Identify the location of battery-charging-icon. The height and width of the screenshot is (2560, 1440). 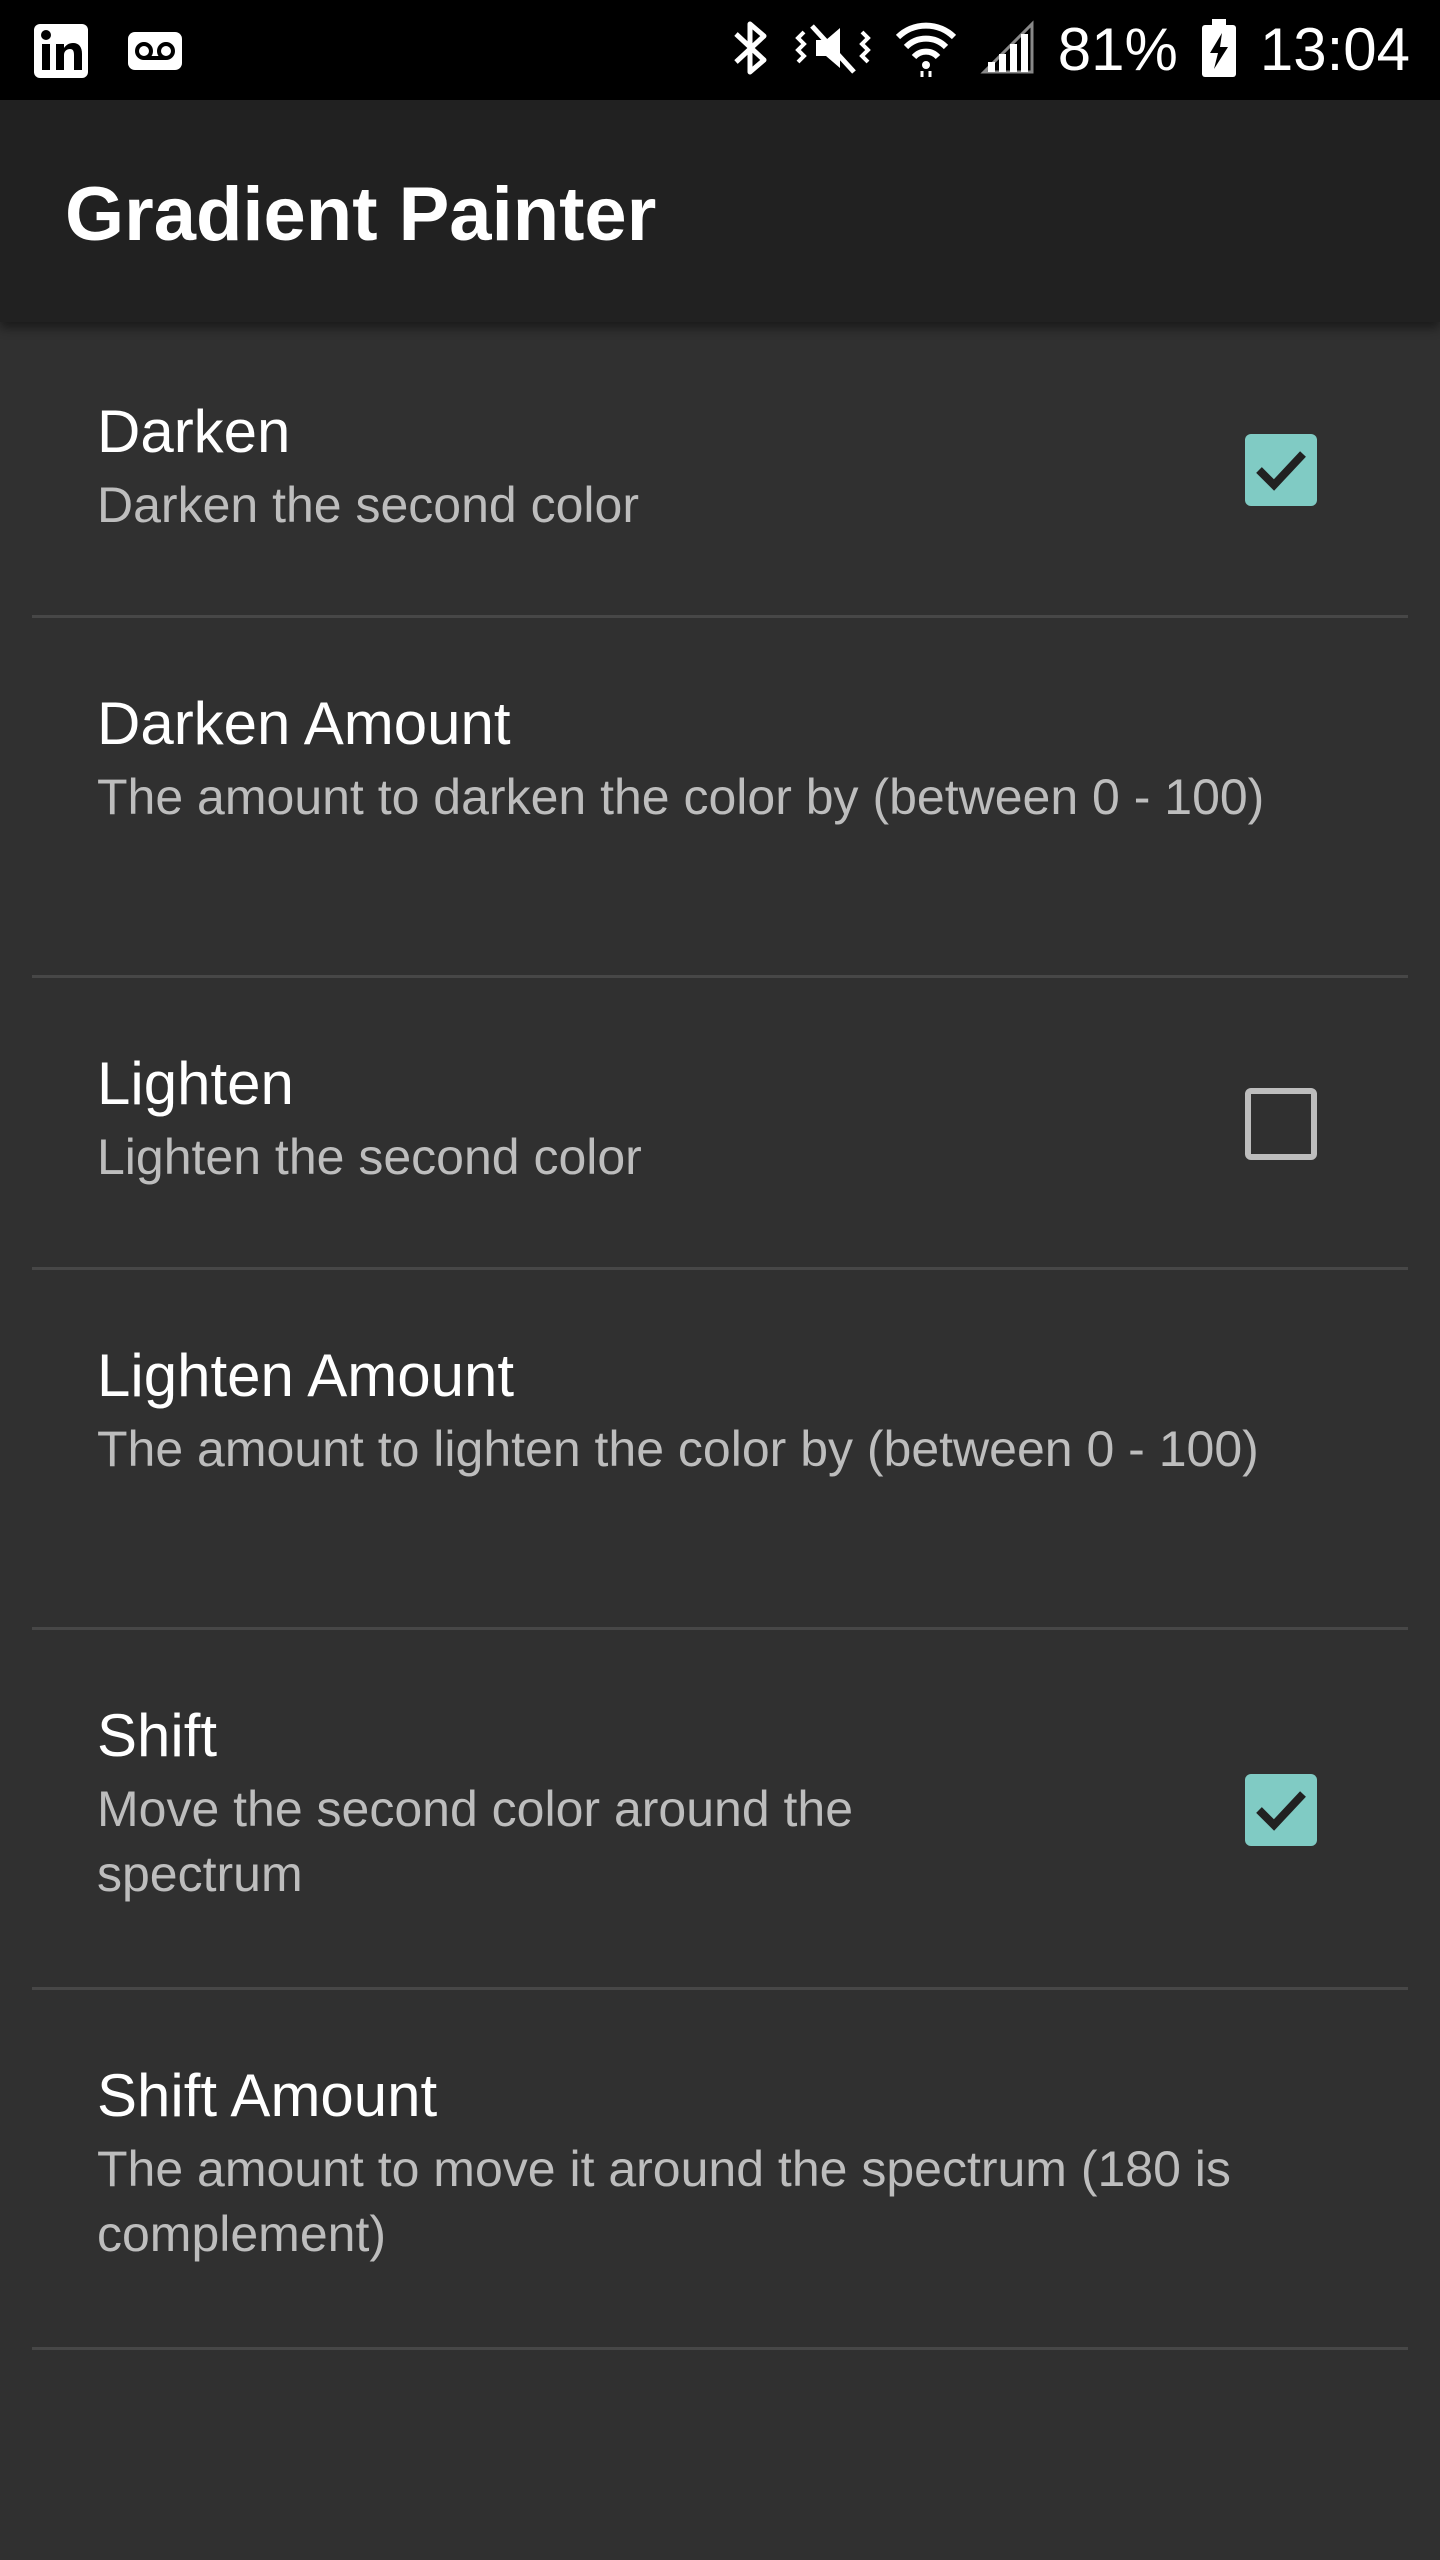
(1219, 50).